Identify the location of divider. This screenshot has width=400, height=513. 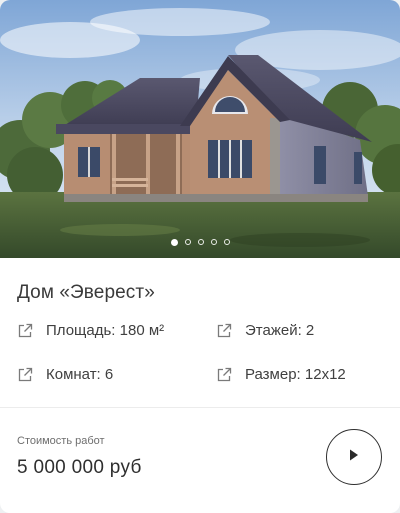
(200, 407).